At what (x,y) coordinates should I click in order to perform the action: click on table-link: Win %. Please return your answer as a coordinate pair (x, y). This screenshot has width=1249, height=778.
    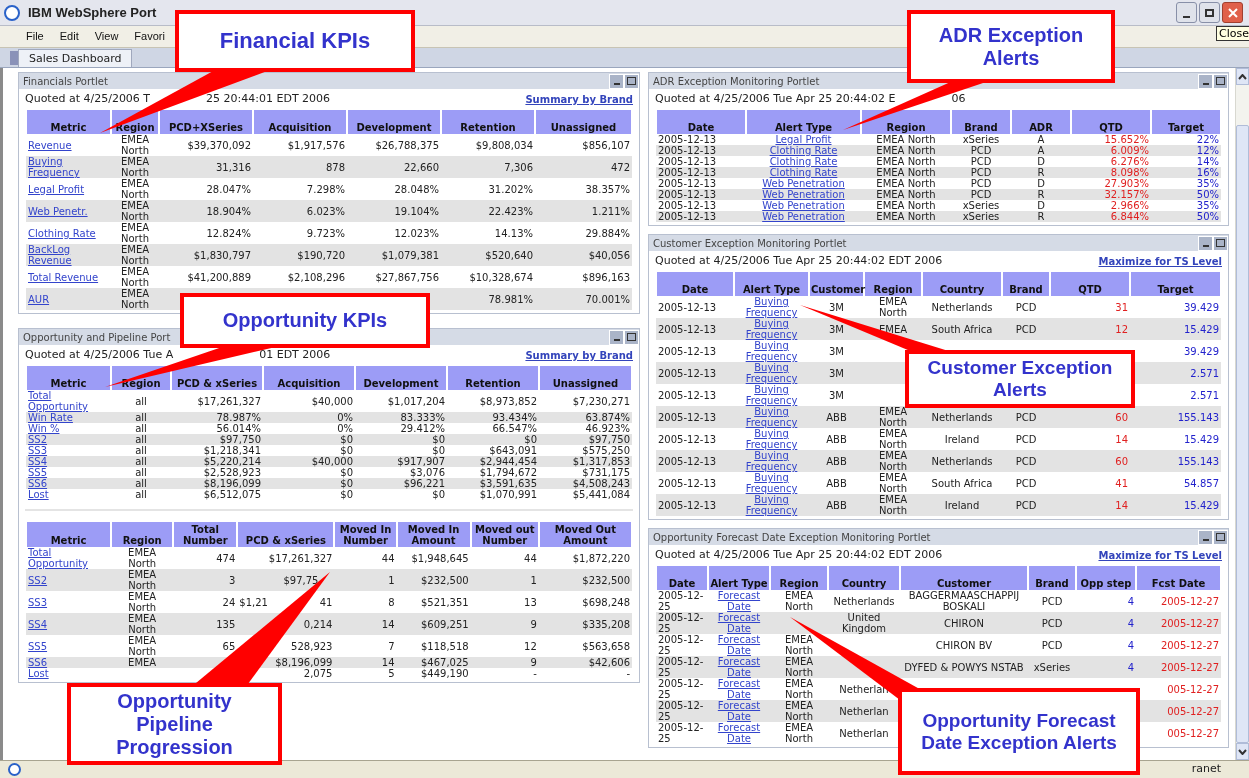
    Looking at the image, I should click on (44, 428).